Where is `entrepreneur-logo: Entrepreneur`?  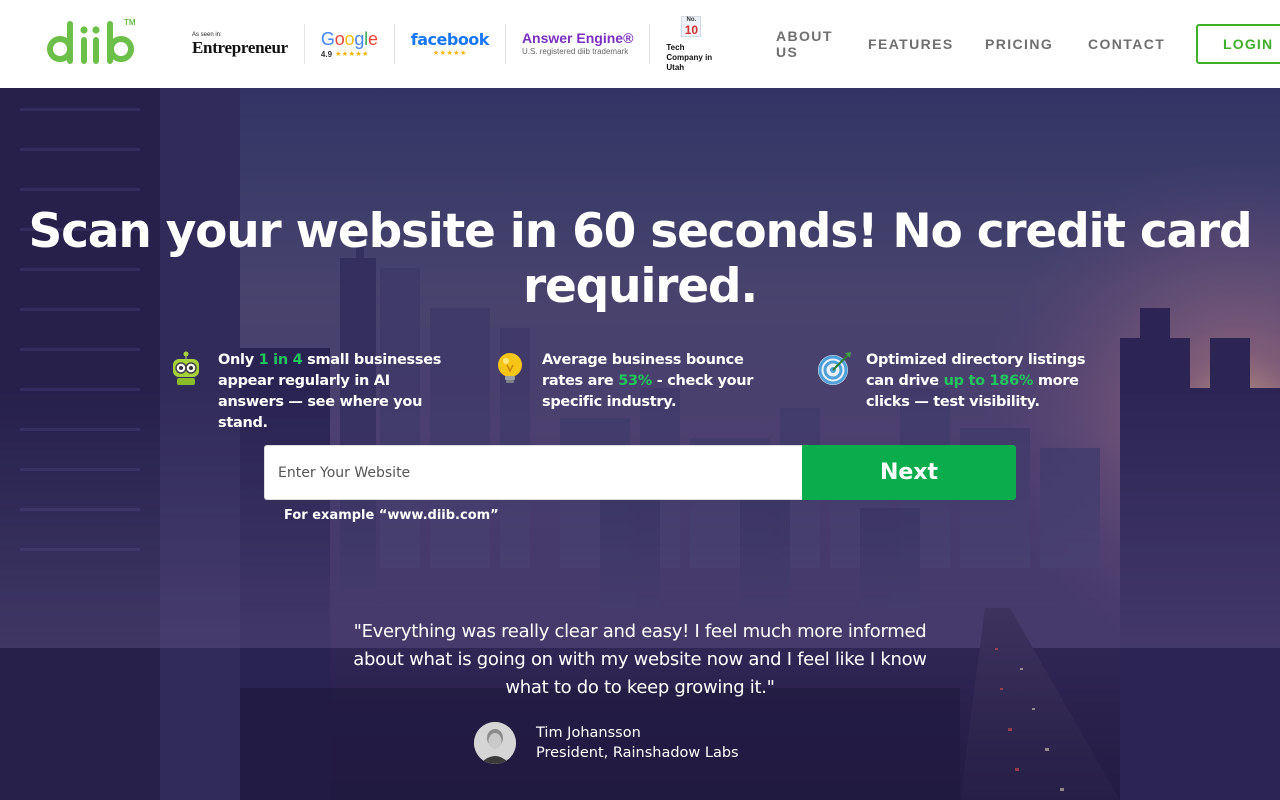 entrepreneur-logo: Entrepreneur is located at coordinates (240, 47).